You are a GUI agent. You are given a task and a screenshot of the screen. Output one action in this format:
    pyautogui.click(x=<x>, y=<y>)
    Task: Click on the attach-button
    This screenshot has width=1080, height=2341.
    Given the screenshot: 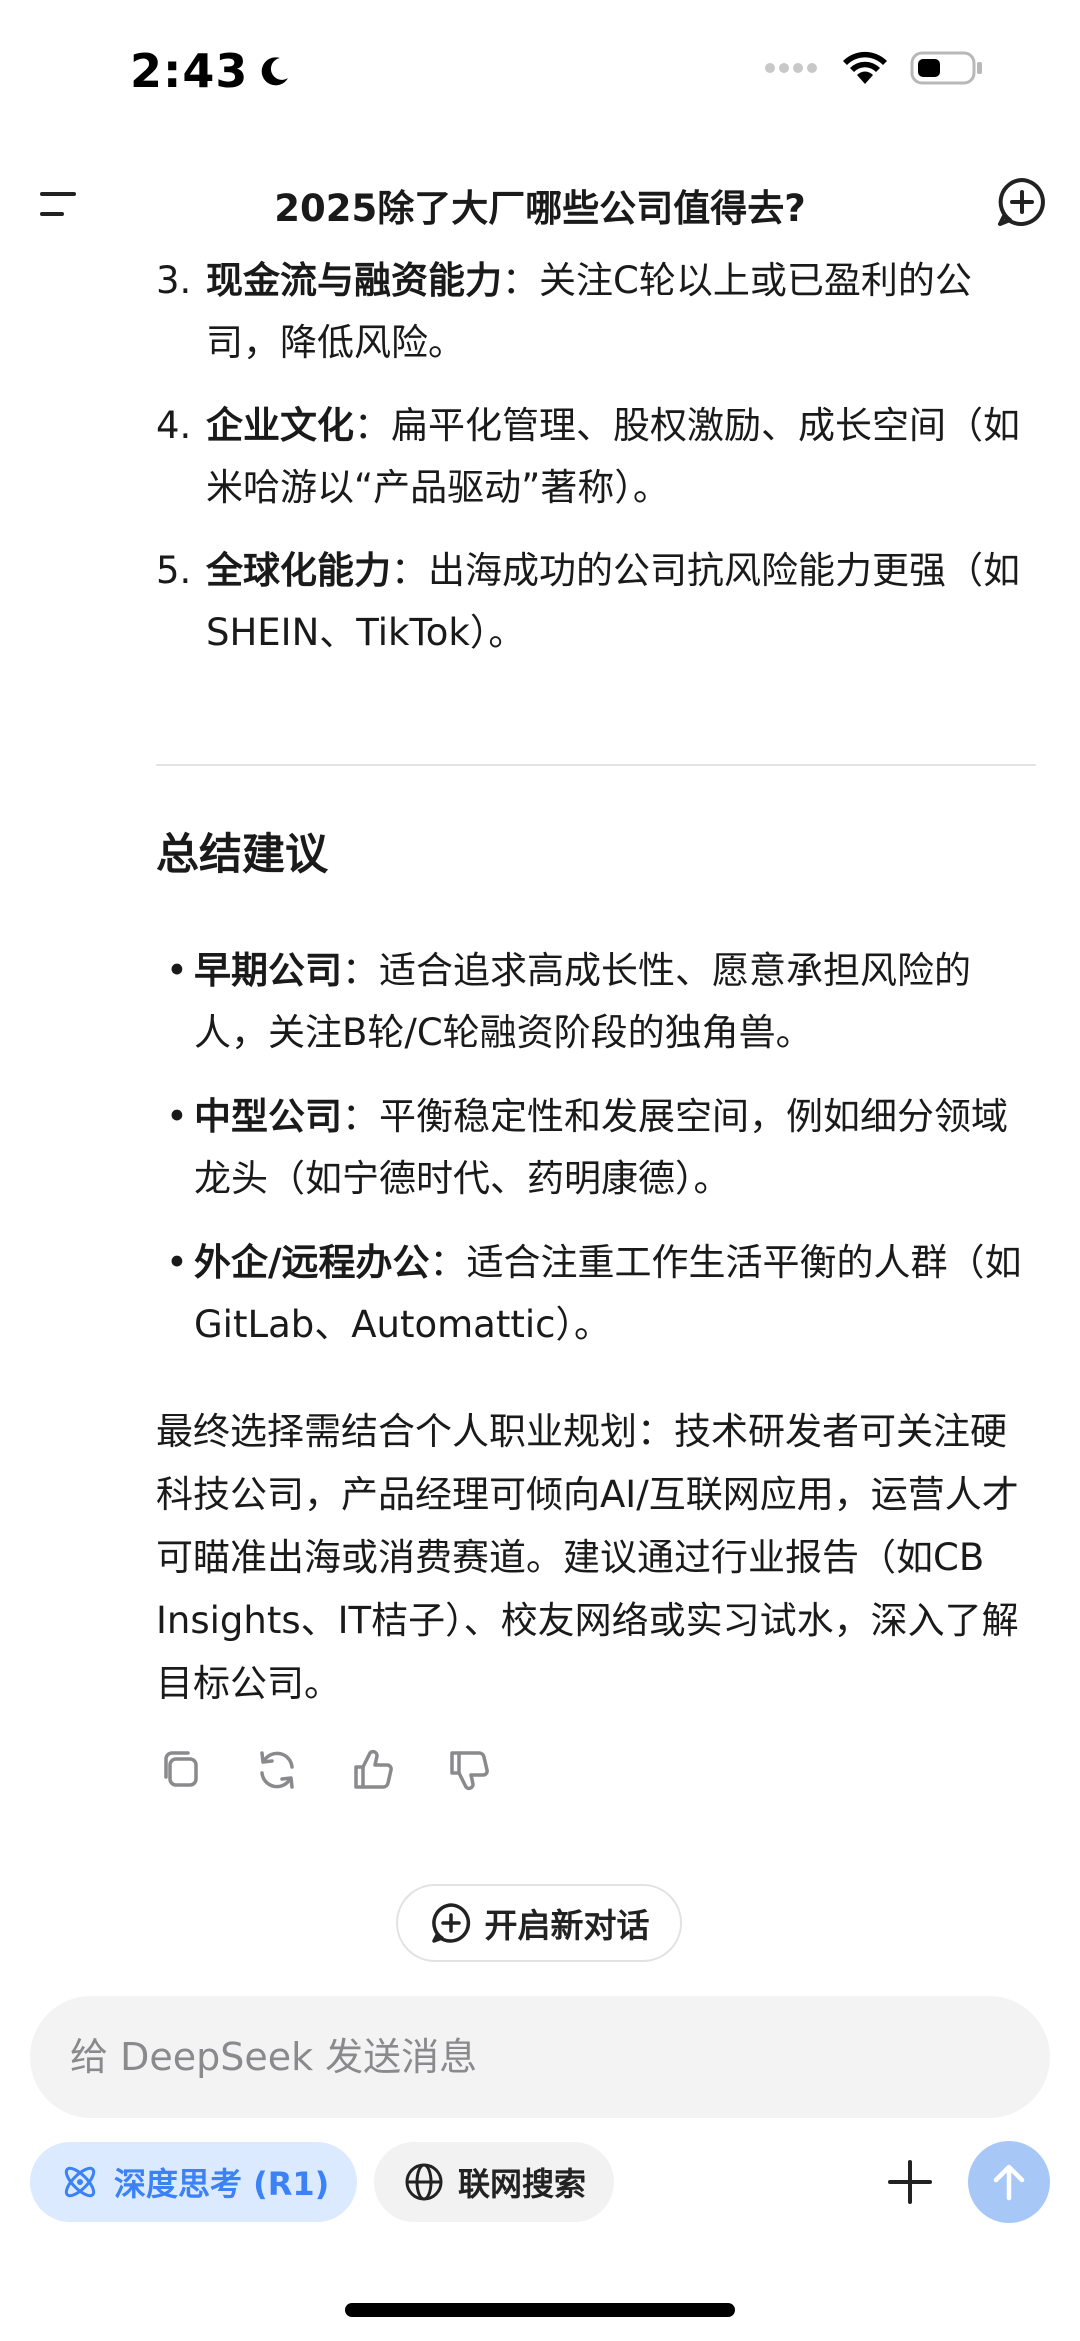 What is the action you would take?
    pyautogui.click(x=910, y=2182)
    